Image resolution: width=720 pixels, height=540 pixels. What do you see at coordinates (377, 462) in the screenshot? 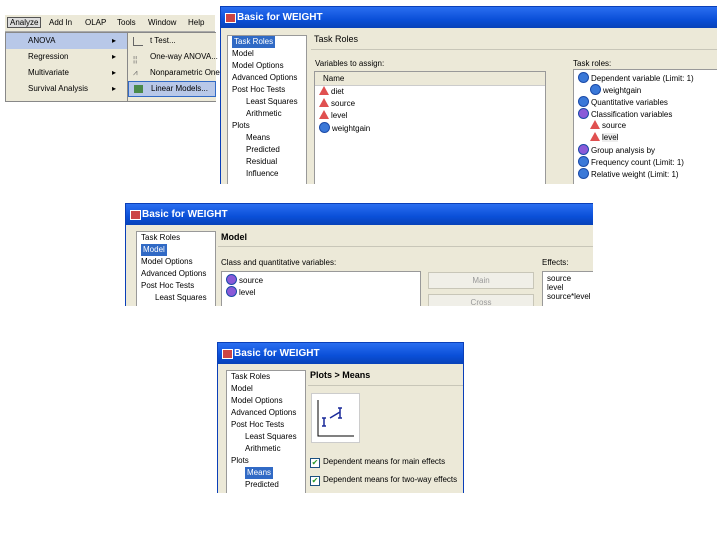
I see `checkbox-main-effects: ✔ Dependent means for main effects` at bounding box center [377, 462].